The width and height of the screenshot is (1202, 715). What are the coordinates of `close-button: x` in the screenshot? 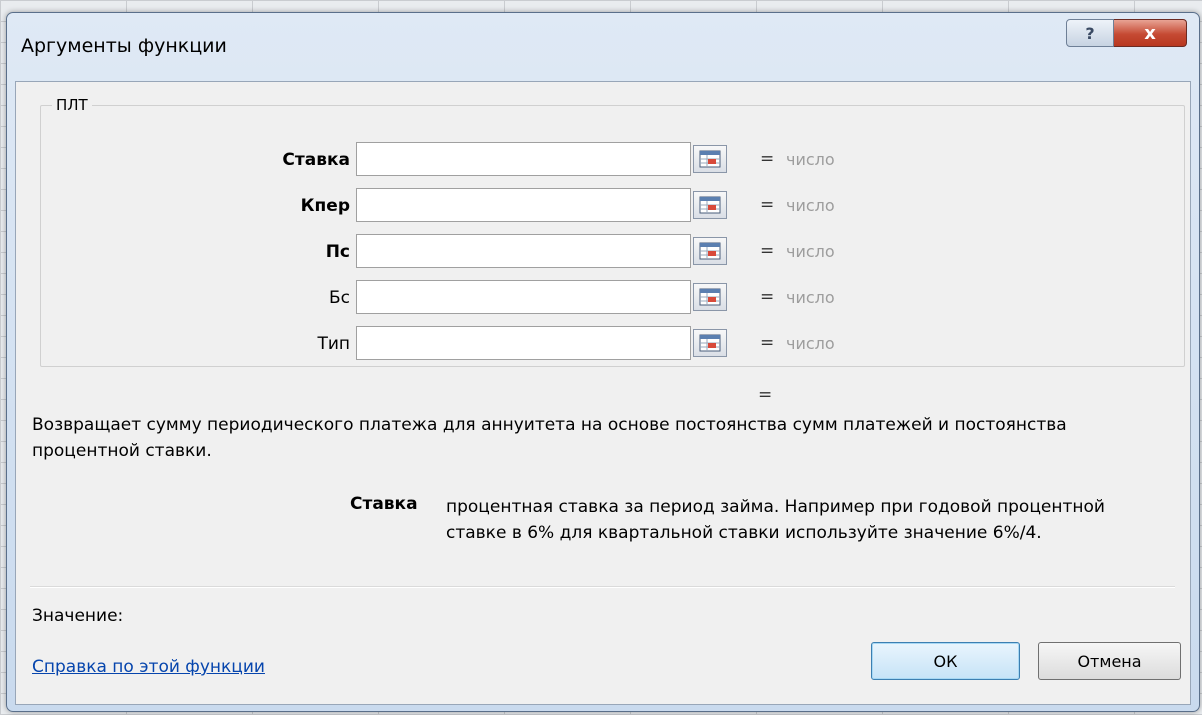 It's located at (1150, 33).